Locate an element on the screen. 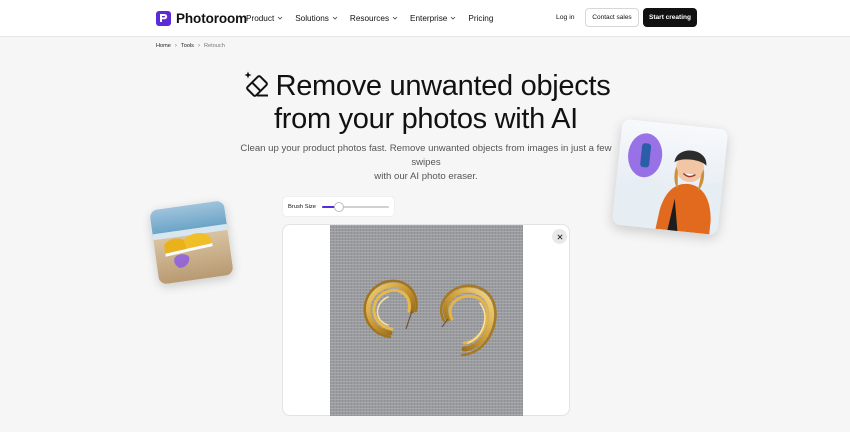 Image resolution: width=850 pixels, height=432 pixels. brand-name: Photoroom is located at coordinates (212, 18).